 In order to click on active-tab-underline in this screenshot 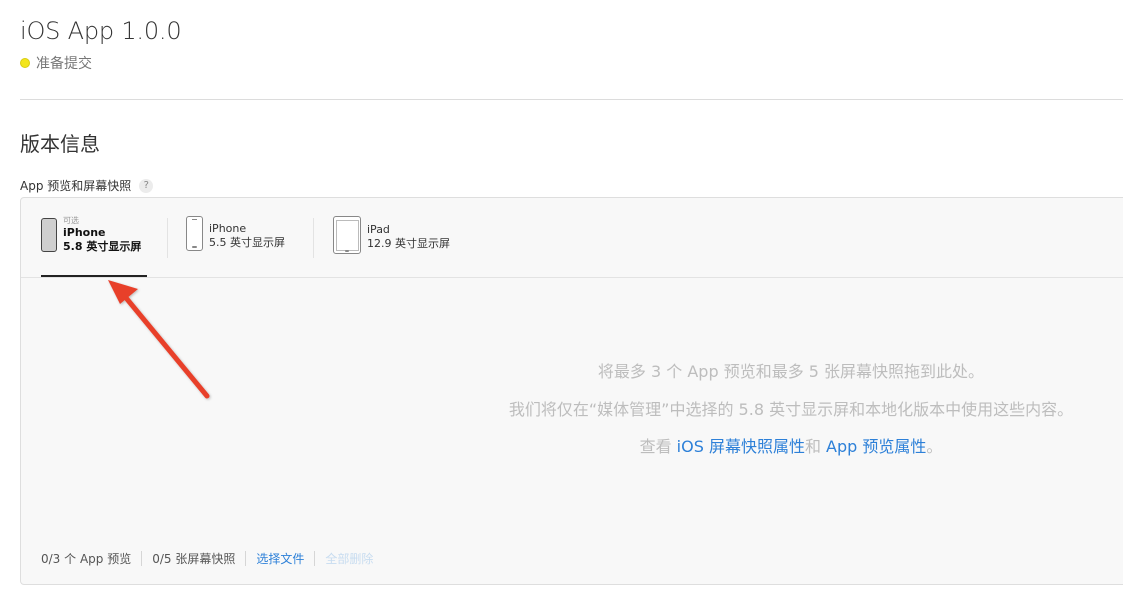, I will do `click(94, 276)`.